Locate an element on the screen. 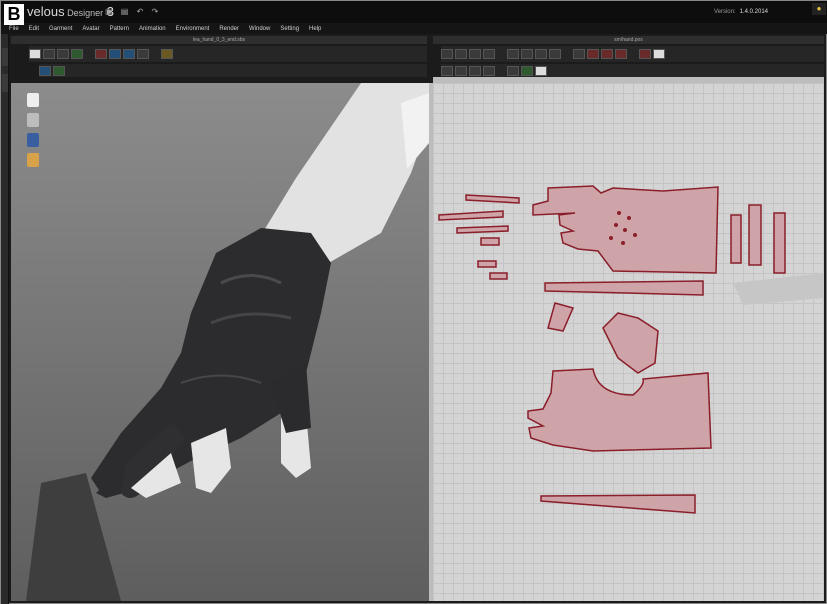 The height and width of the screenshot is (604, 827). tack-icon is located at coordinates (115, 54).